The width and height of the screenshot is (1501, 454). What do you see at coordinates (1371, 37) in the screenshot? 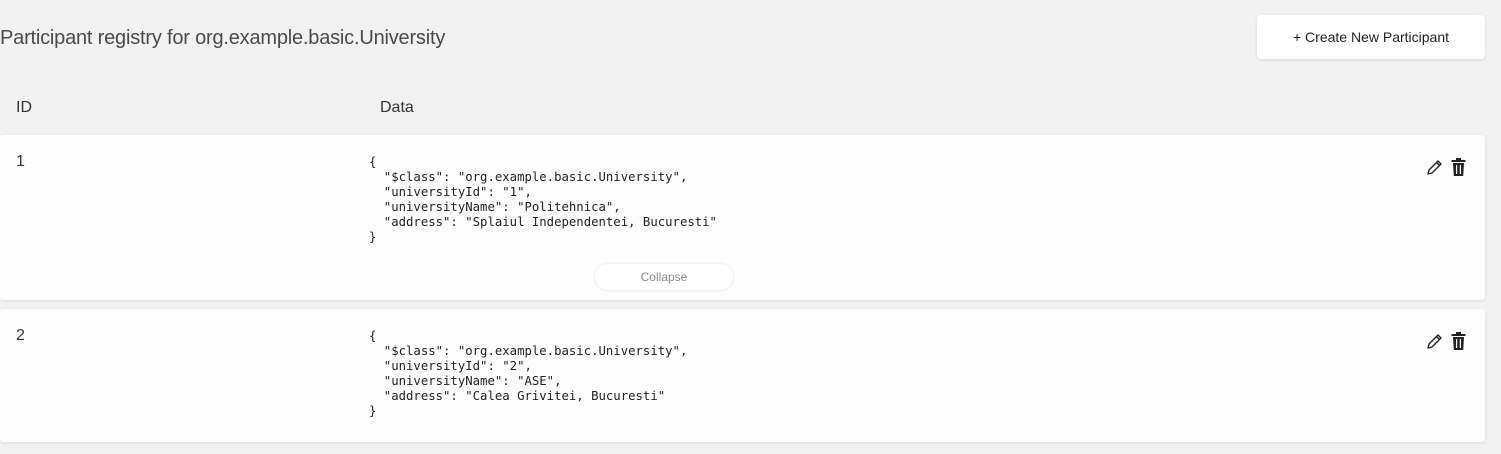
I see `create-participant-button: + Create New Participant` at bounding box center [1371, 37].